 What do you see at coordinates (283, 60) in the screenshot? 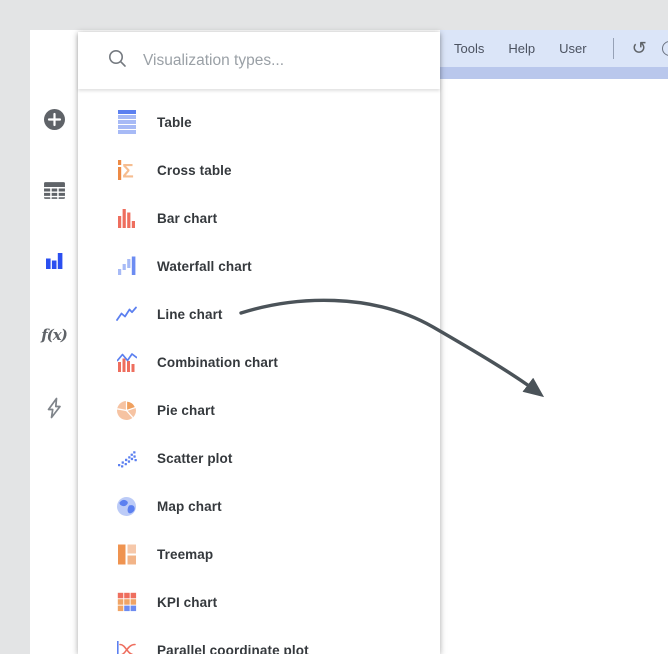
I see `search-input` at bounding box center [283, 60].